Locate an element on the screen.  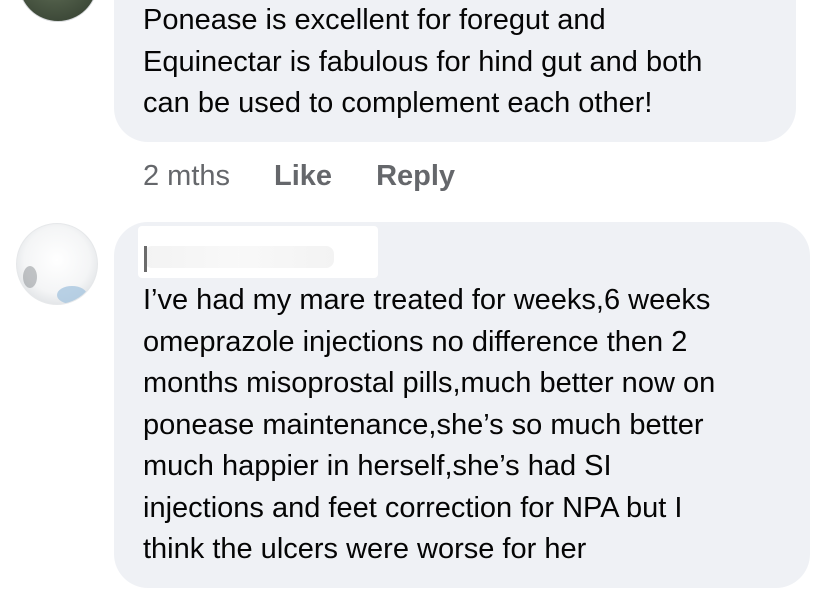
comment-line: ponease maintenance,she’s so much better is located at coordinates (423, 424).